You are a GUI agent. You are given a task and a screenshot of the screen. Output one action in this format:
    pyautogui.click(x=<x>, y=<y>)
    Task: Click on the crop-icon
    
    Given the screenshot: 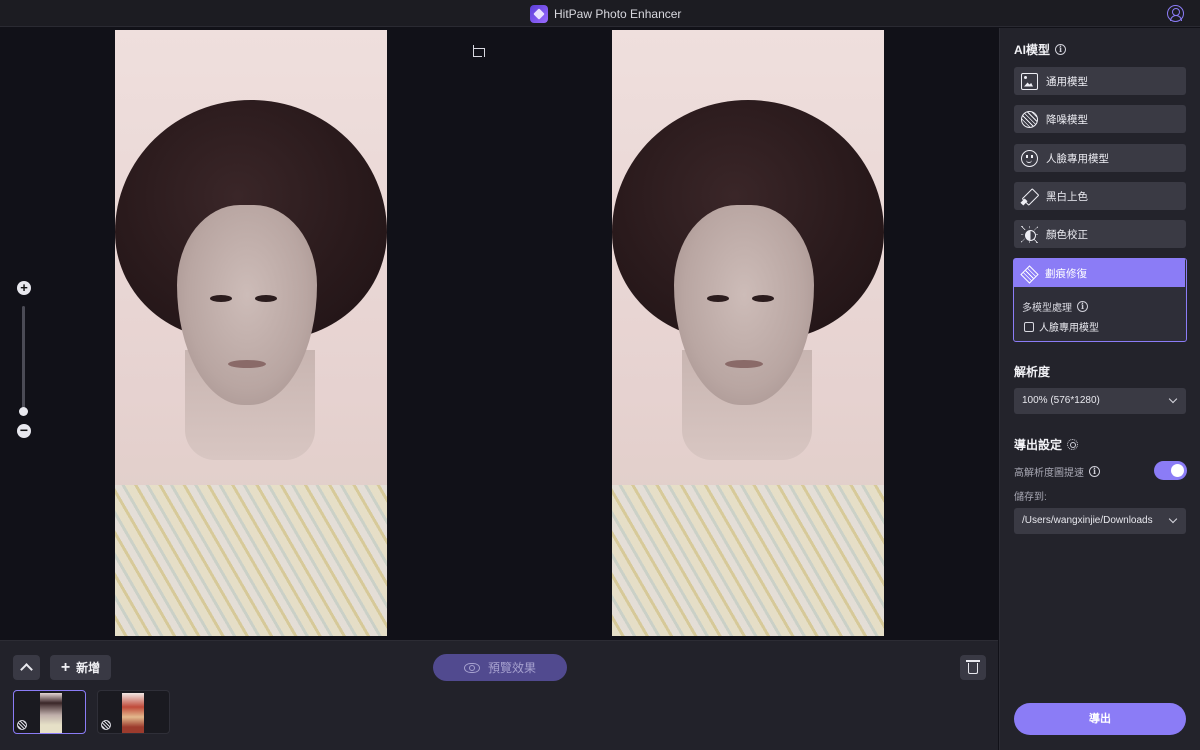 What is the action you would take?
    pyautogui.click(x=477, y=52)
    